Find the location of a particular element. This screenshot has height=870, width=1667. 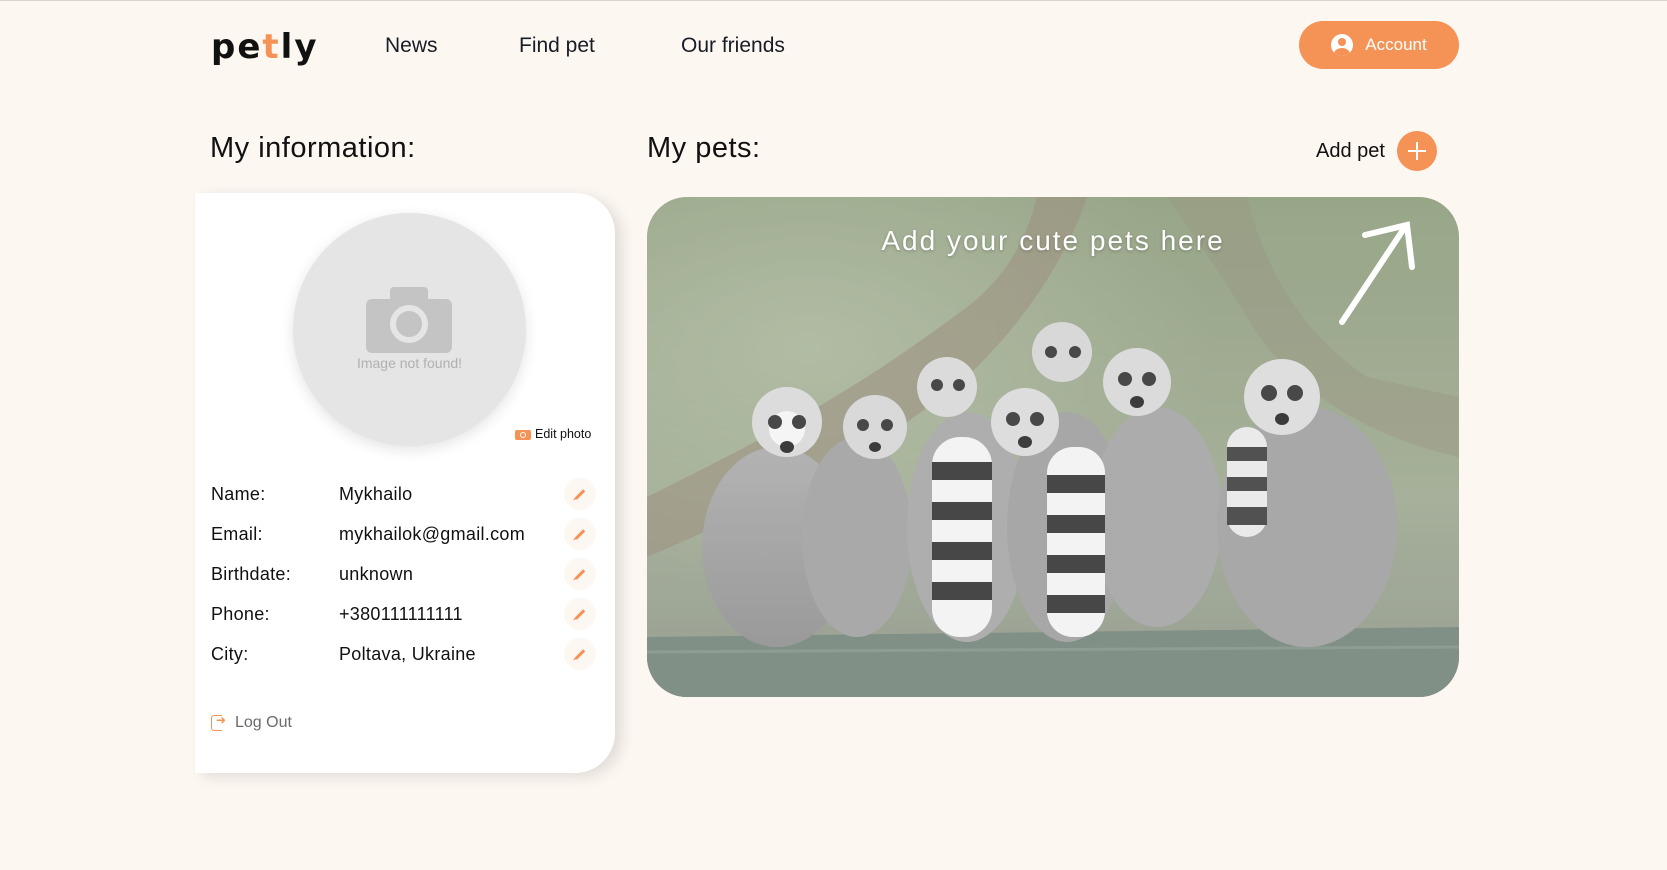

logo-part1: pe is located at coordinates (237, 47).